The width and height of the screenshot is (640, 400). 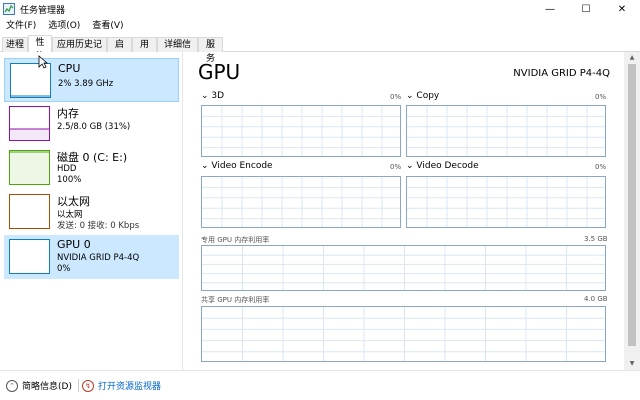 What do you see at coordinates (396, 97) in the screenshot?
I see `graph-pct-3d: 0%` at bounding box center [396, 97].